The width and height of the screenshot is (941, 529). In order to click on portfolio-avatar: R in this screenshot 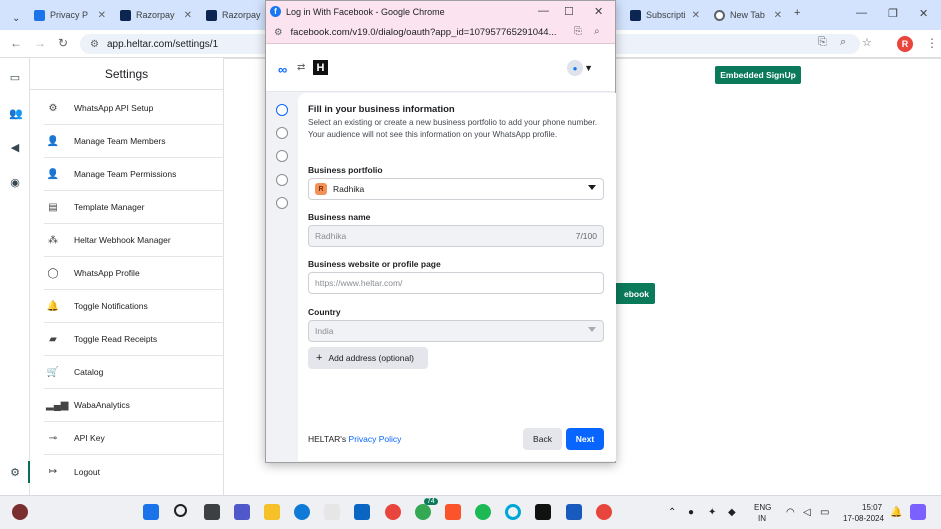, I will do `click(321, 189)`.